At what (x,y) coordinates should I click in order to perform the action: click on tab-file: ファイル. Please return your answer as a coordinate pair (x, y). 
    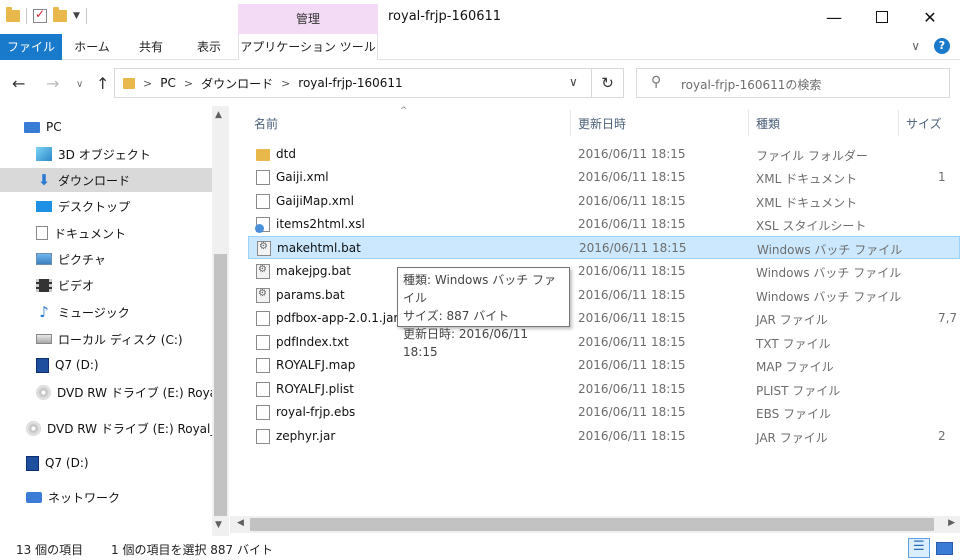
    Looking at the image, I should click on (31, 47).